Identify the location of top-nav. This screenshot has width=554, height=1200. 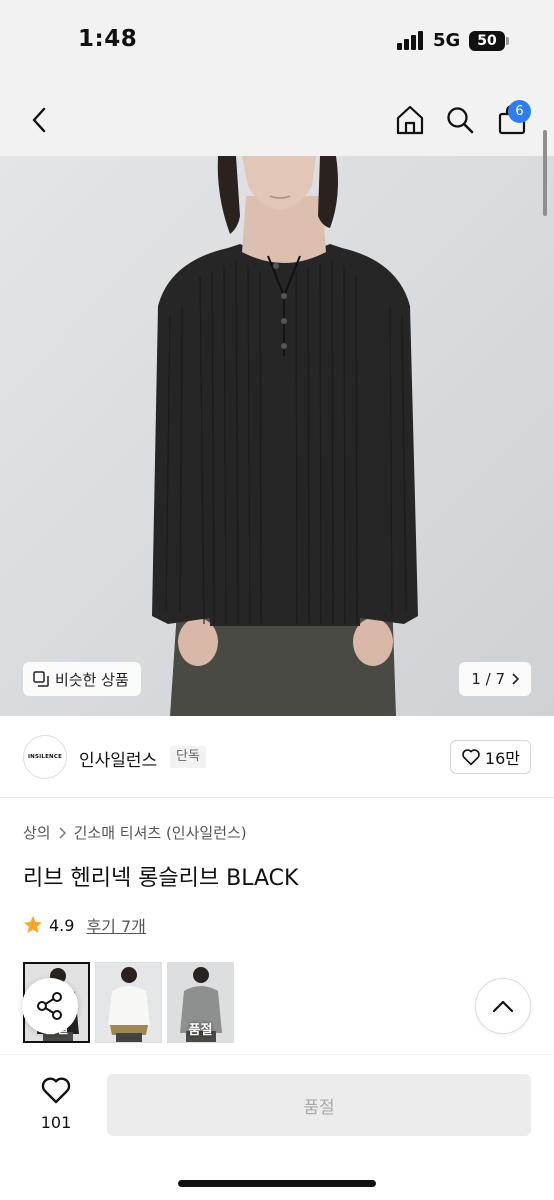
(277, 120).